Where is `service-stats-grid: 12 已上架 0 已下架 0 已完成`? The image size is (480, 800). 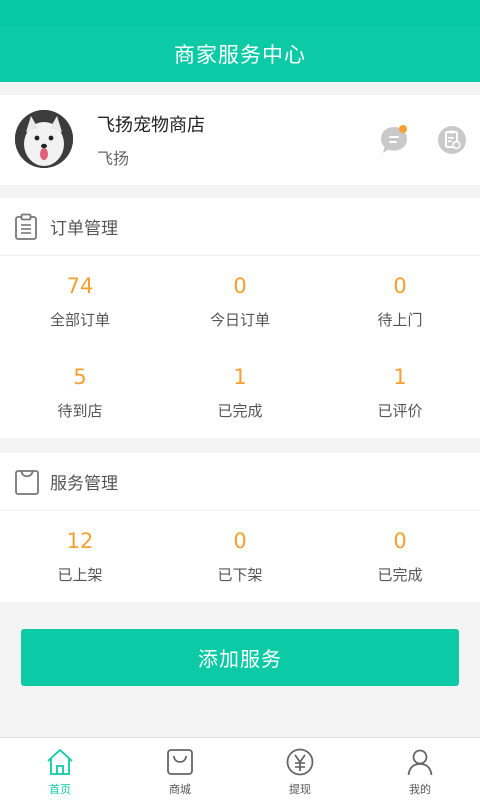 service-stats-grid: 12 已上架 0 已下架 0 已完成 is located at coordinates (240, 556).